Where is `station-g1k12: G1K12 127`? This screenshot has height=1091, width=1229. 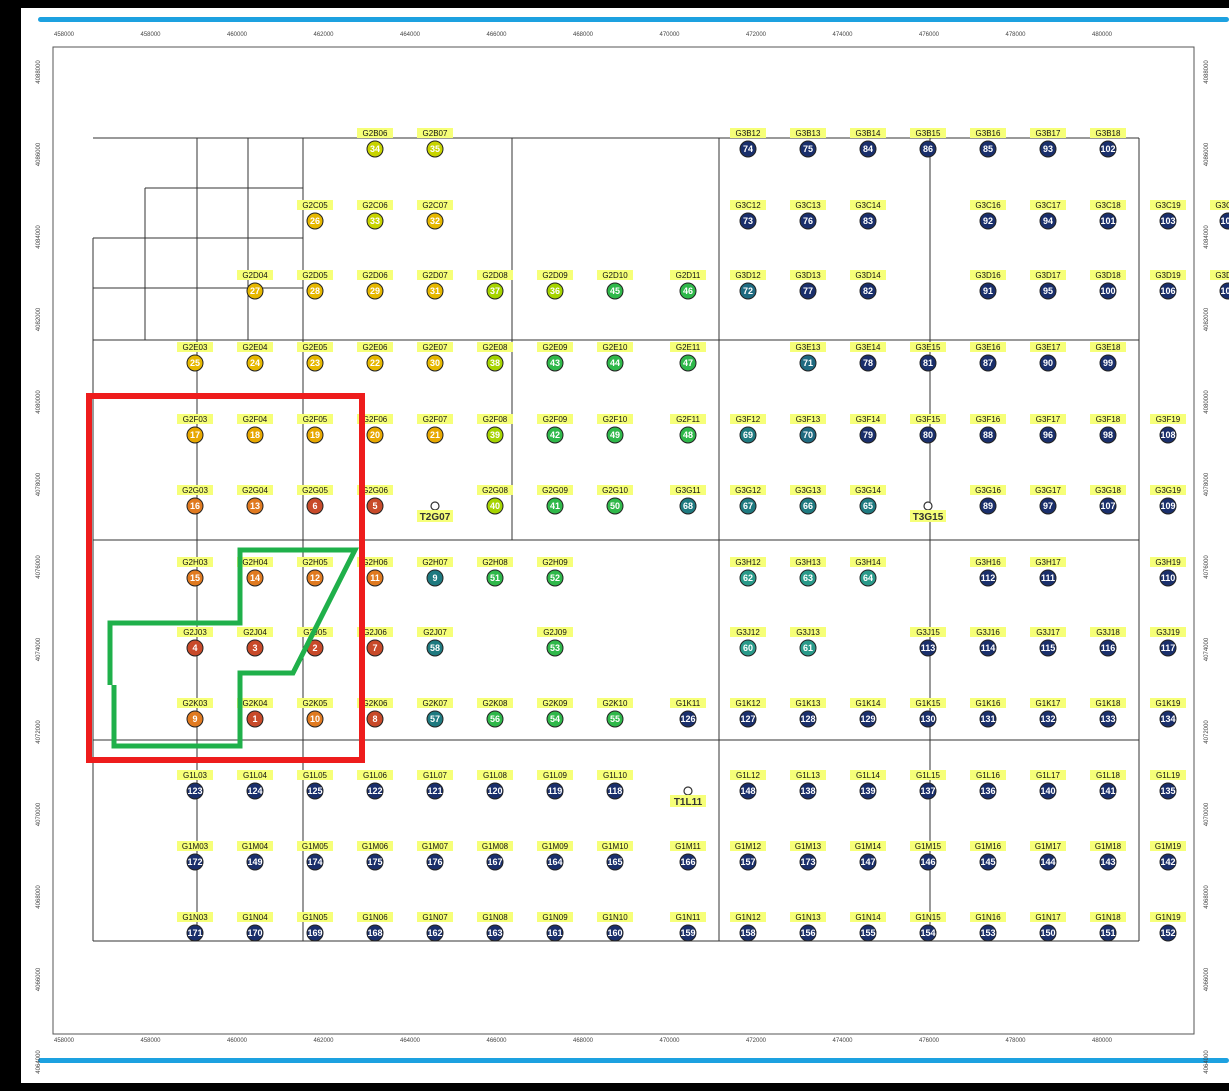 station-g1k12: G1K12 127 is located at coordinates (748, 713).